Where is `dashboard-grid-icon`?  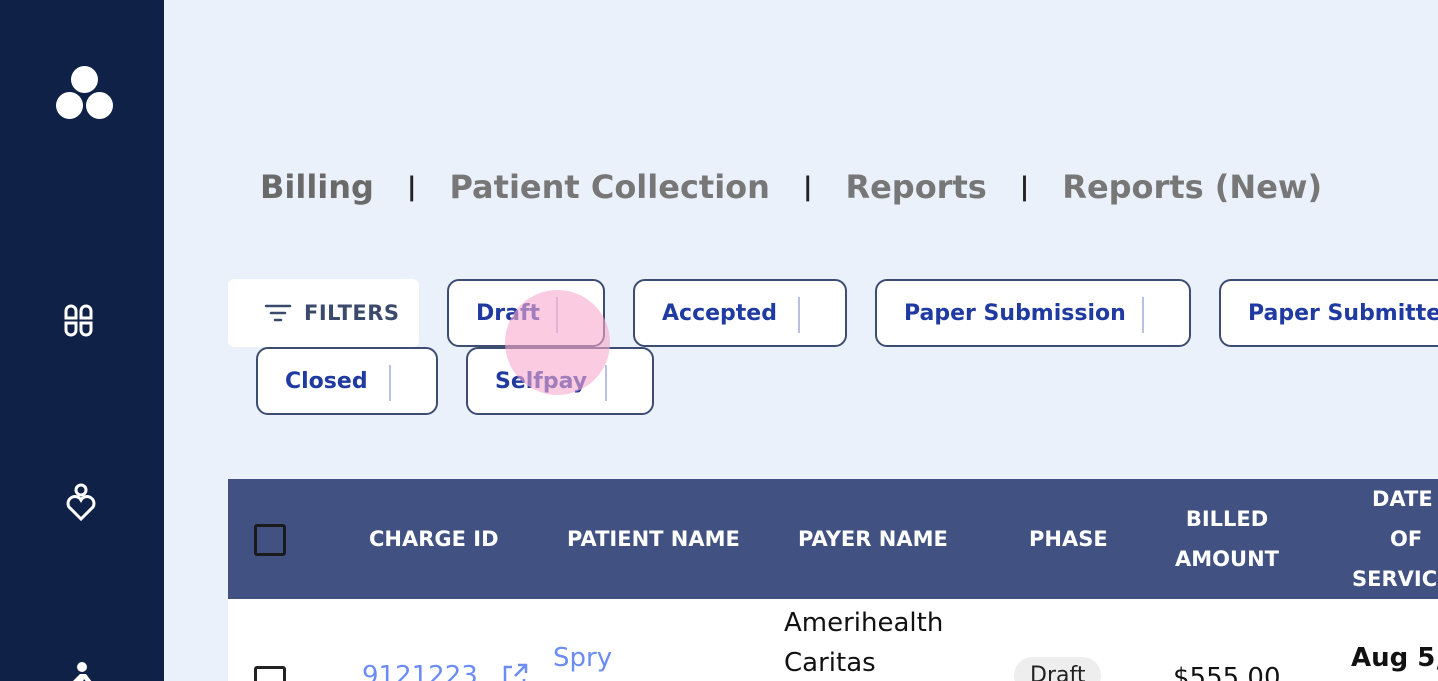 dashboard-grid-icon is located at coordinates (81, 322).